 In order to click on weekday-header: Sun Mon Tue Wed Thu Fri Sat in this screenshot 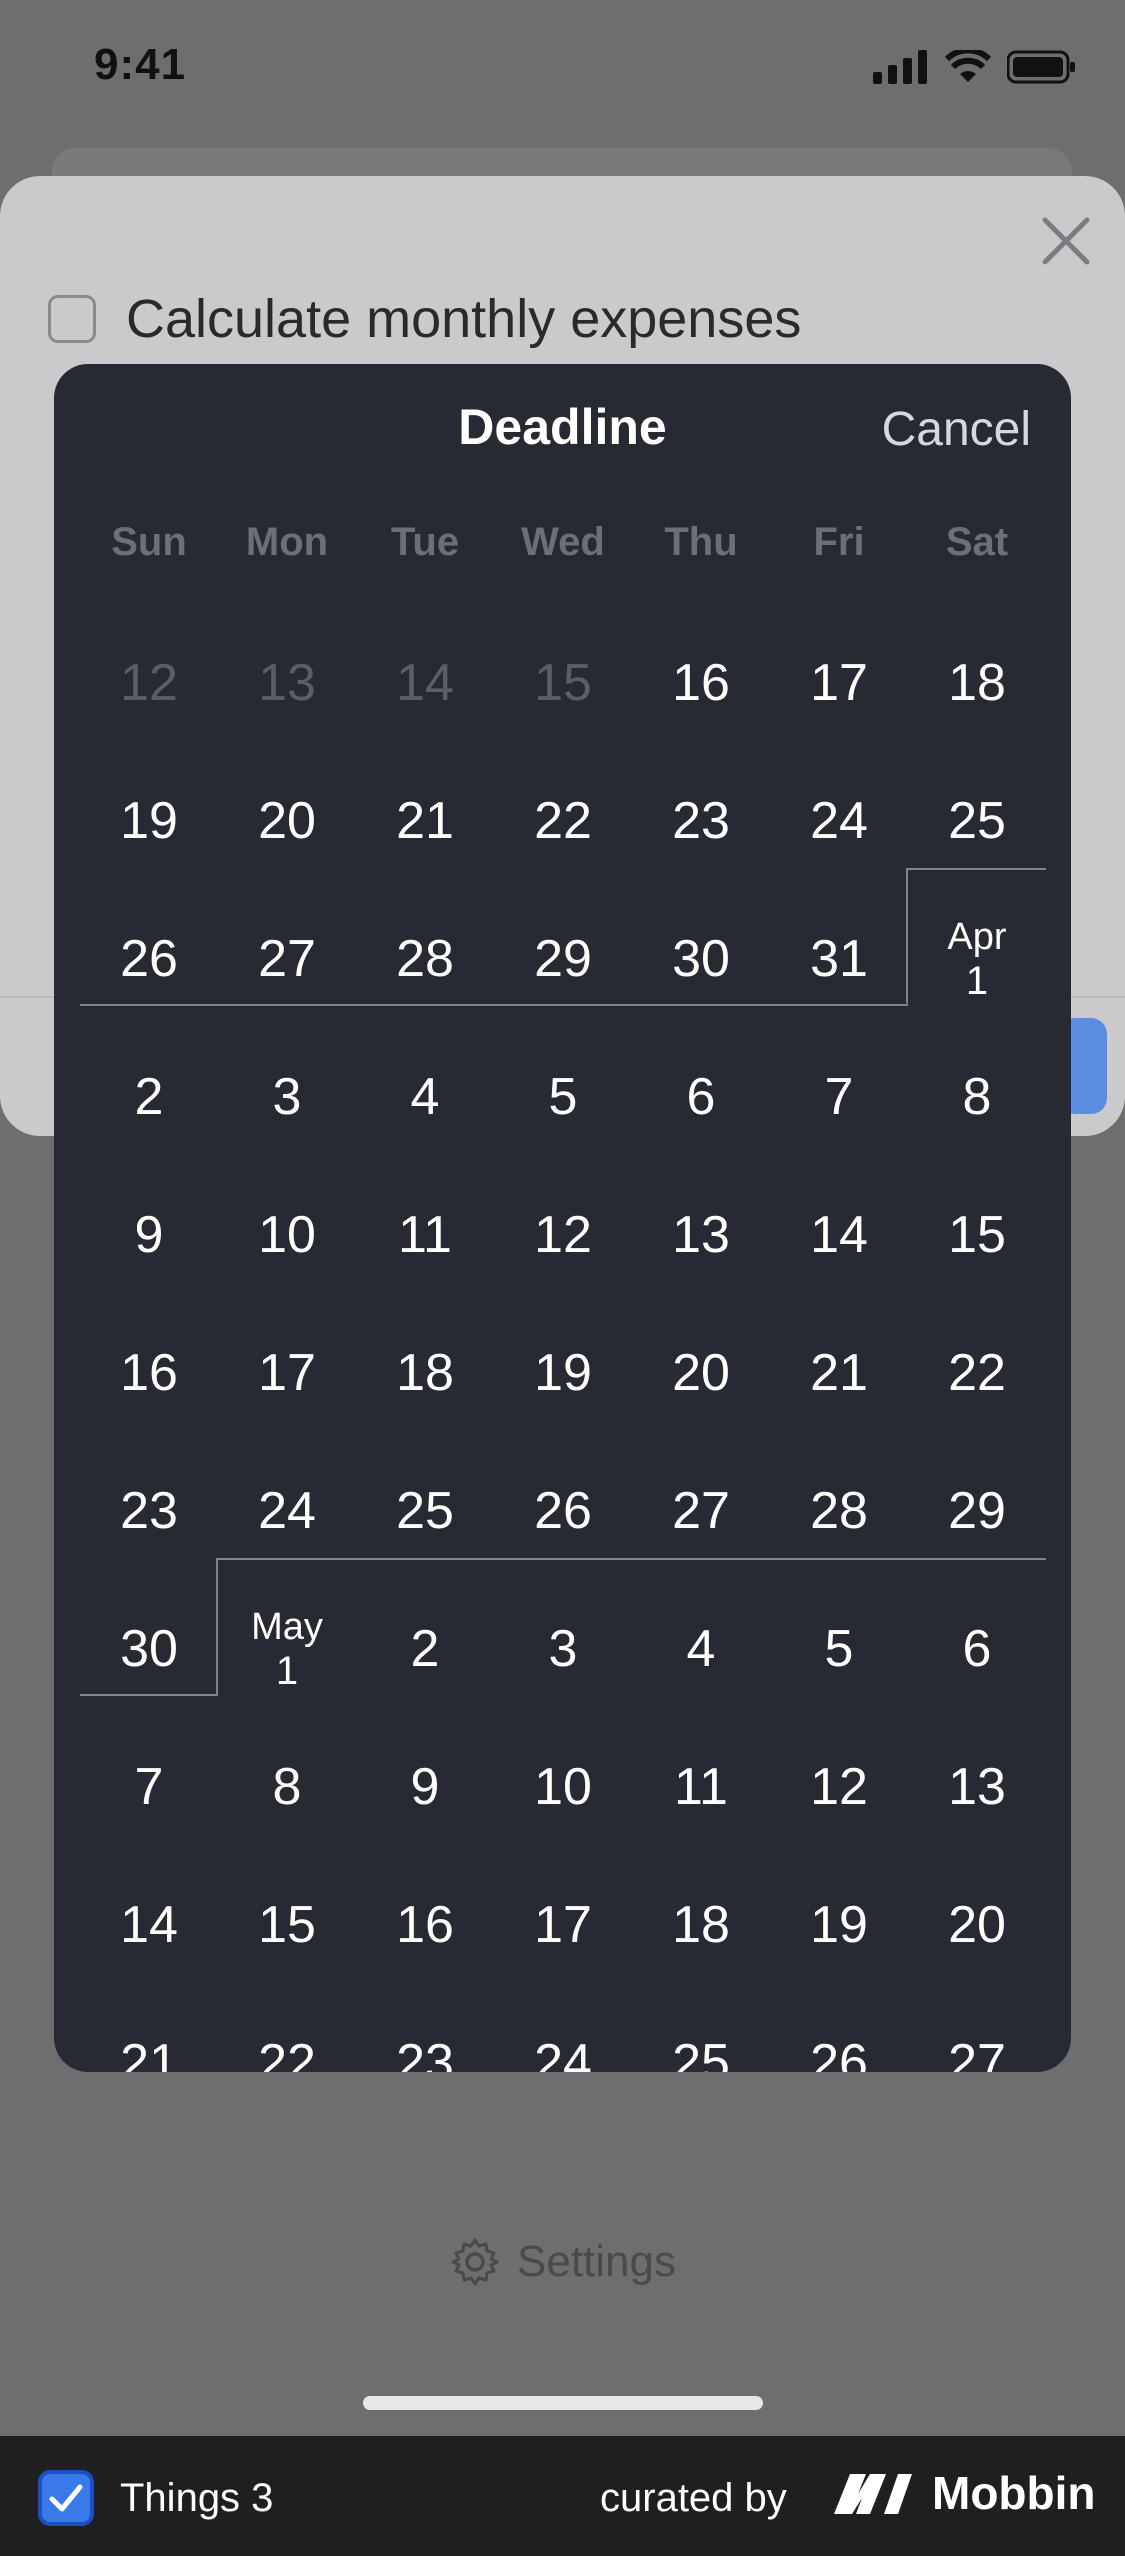, I will do `click(563, 542)`.